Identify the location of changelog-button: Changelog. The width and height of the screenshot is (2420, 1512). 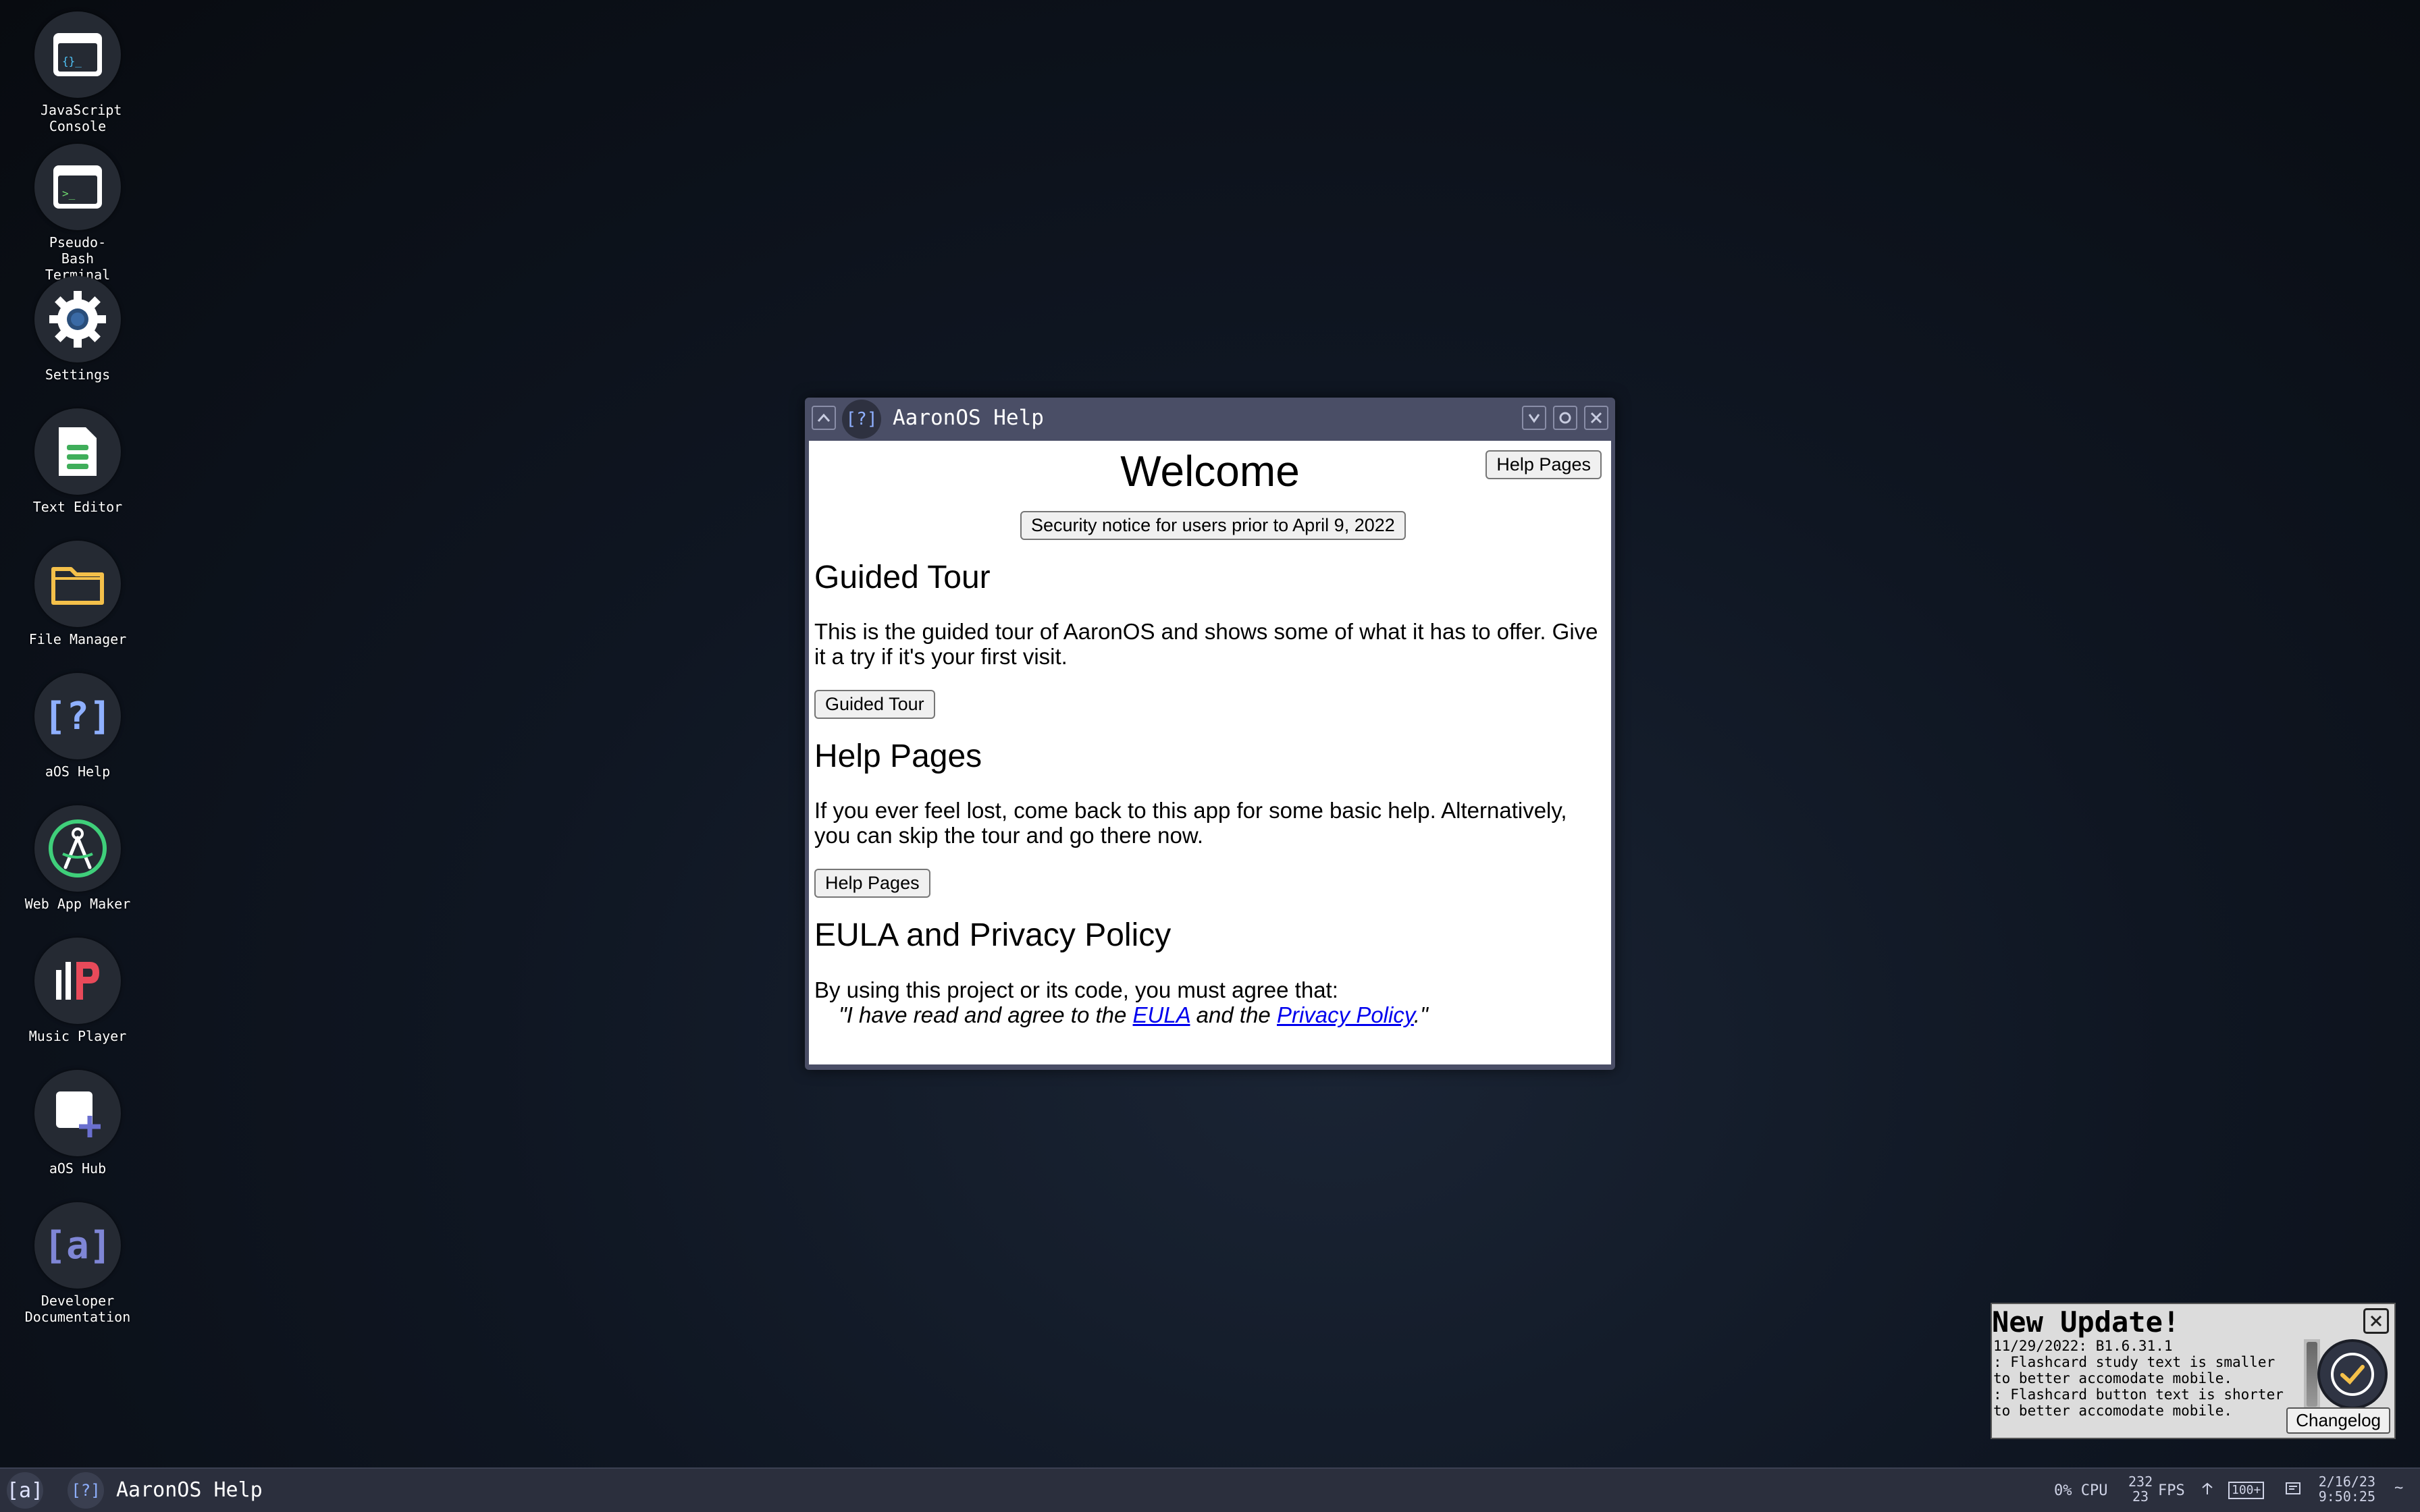
(2338, 1420).